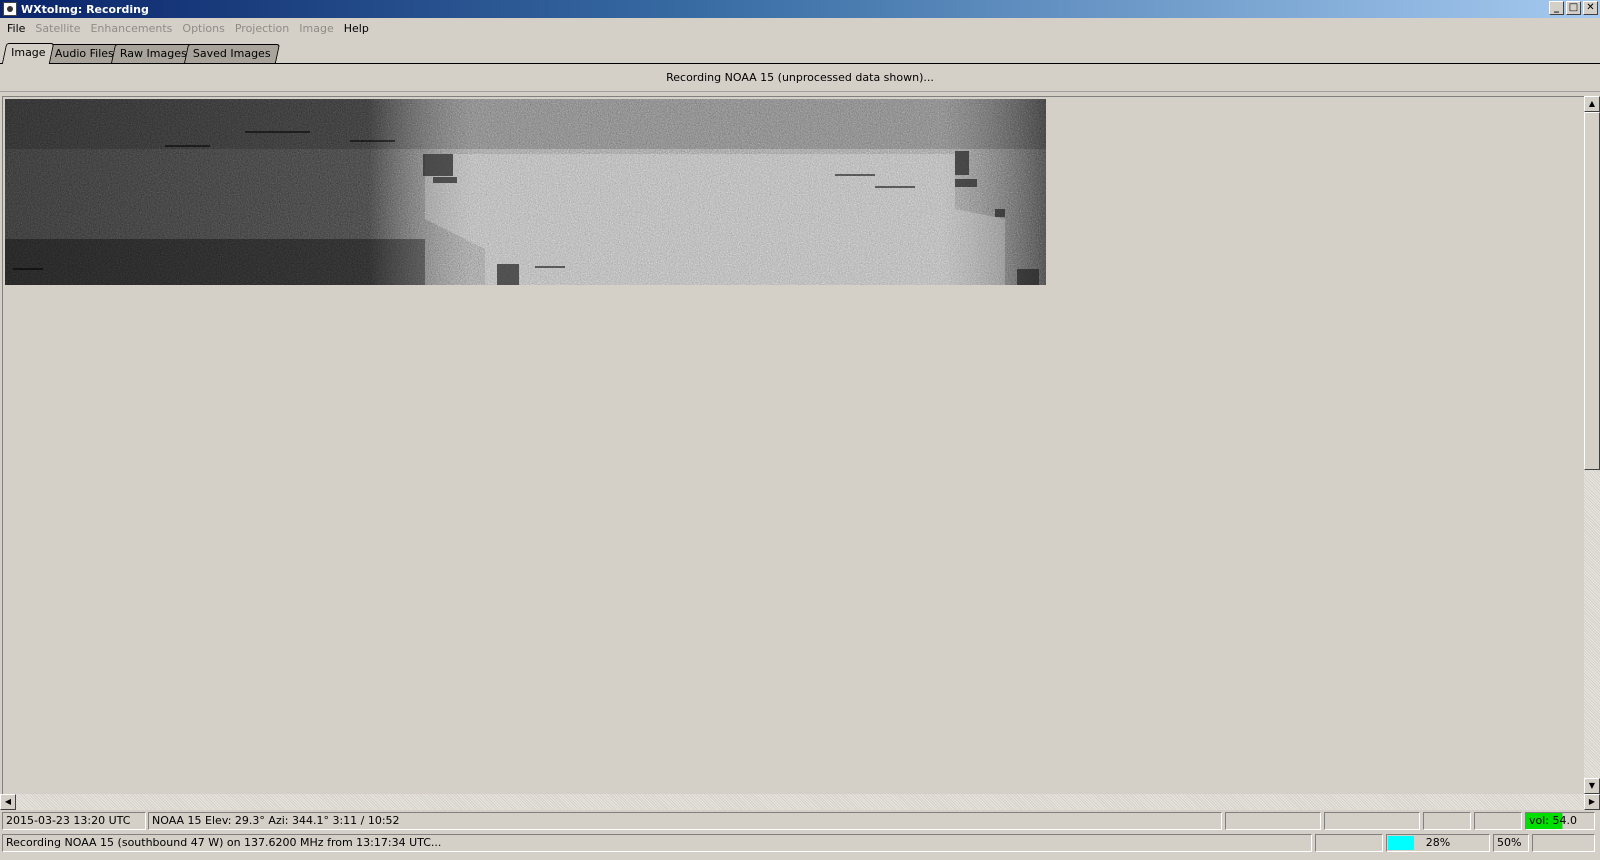 The image size is (1600, 860). What do you see at coordinates (1592, 802) in the screenshot?
I see `scroll-right-button: ▶` at bounding box center [1592, 802].